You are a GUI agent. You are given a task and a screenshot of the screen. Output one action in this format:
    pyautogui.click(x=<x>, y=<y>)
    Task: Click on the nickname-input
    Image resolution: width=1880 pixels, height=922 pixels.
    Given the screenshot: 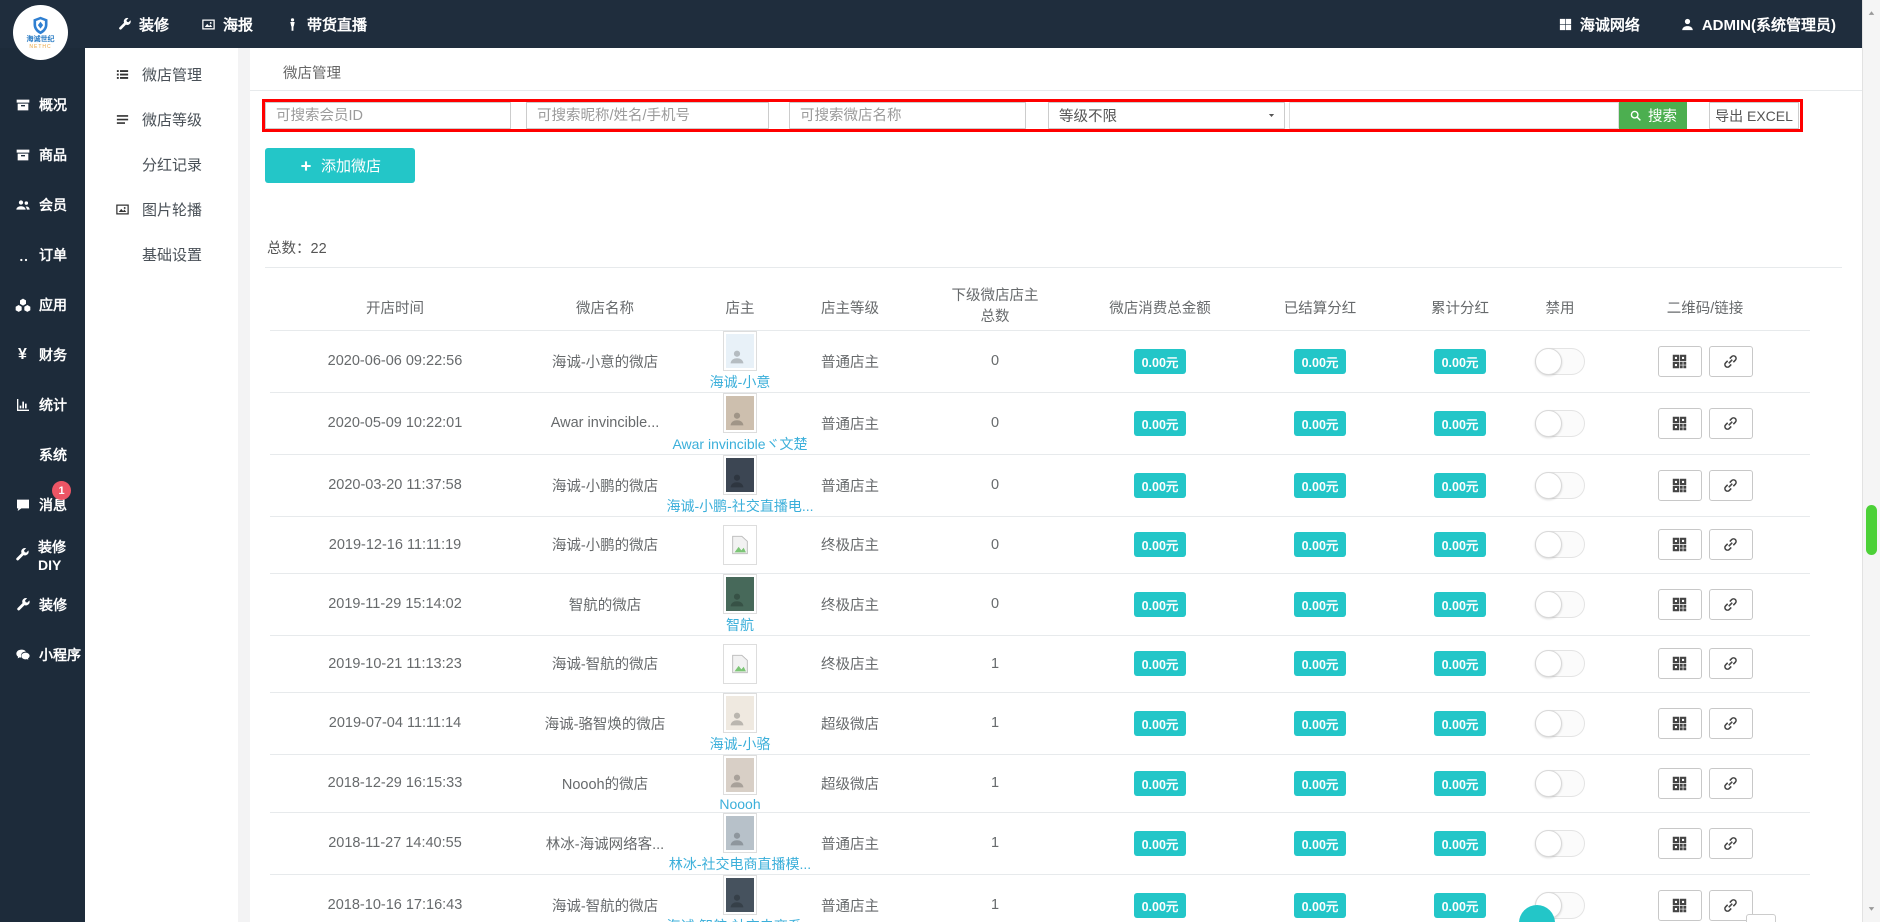 What is the action you would take?
    pyautogui.click(x=647, y=115)
    